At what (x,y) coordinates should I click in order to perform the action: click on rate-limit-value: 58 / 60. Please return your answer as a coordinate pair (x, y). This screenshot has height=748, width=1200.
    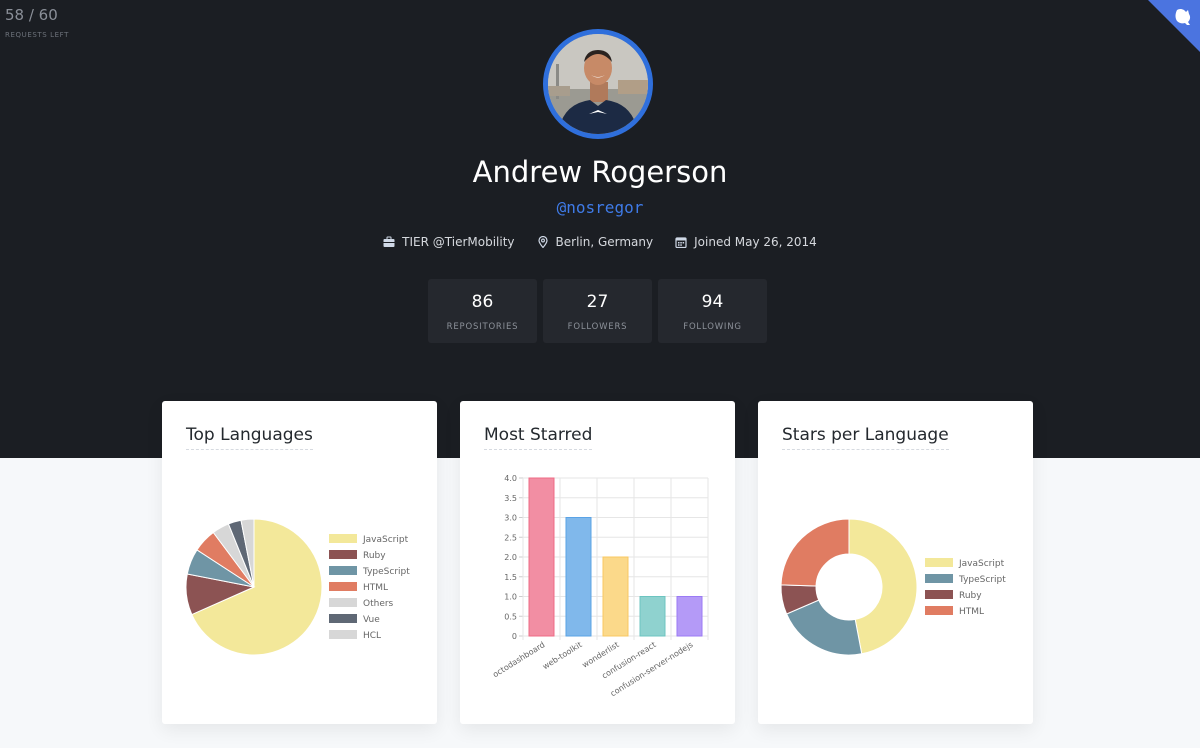
    Looking at the image, I should click on (31, 15).